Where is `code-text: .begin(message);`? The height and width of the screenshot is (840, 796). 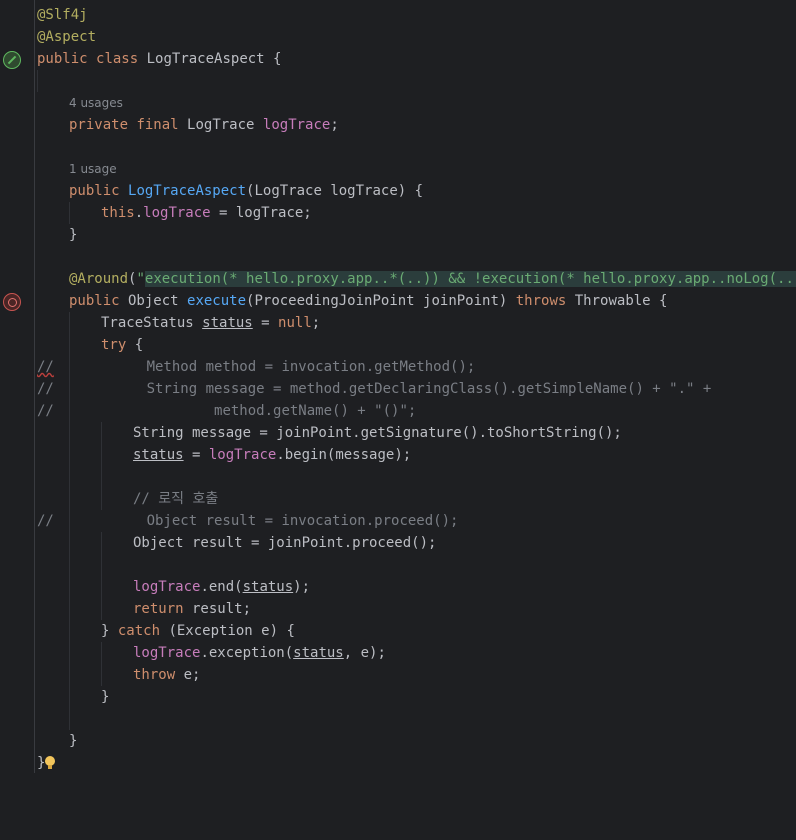
code-text: .begin(message); is located at coordinates (344, 455).